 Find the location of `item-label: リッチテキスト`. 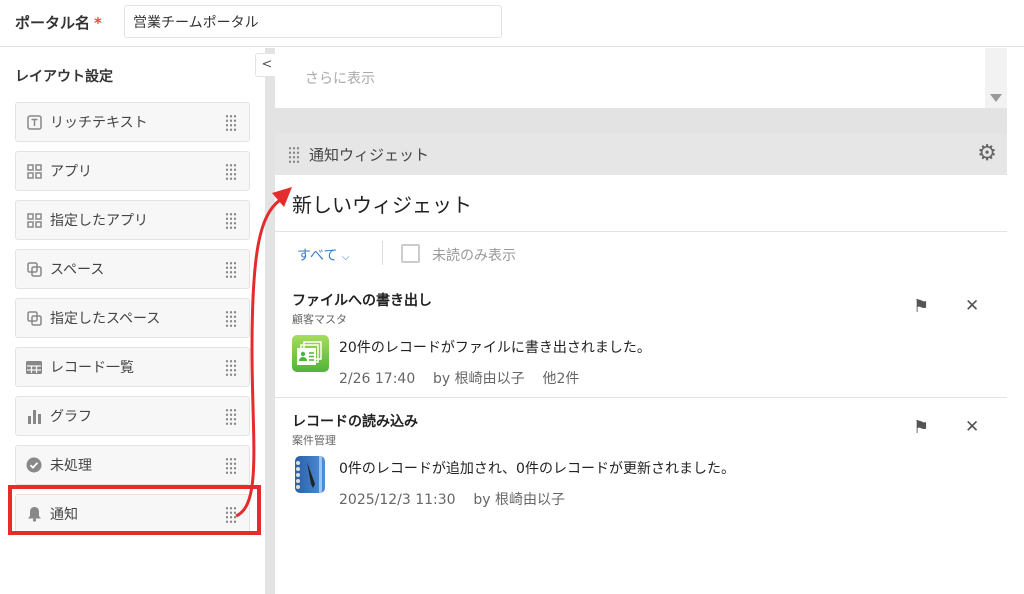

item-label: リッチテキスト is located at coordinates (99, 123).